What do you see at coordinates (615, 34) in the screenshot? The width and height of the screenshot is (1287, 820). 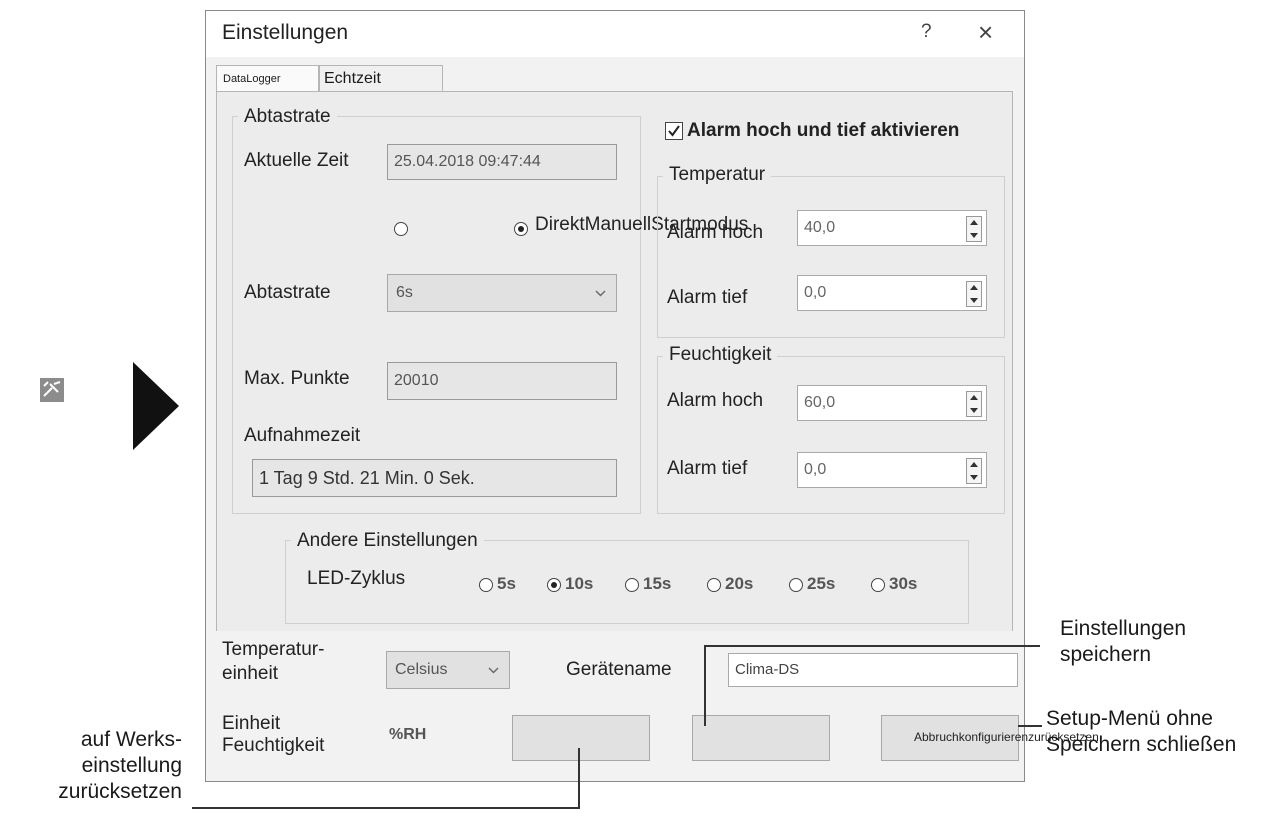 I see `title-bar: Einstellungen ? ×` at bounding box center [615, 34].